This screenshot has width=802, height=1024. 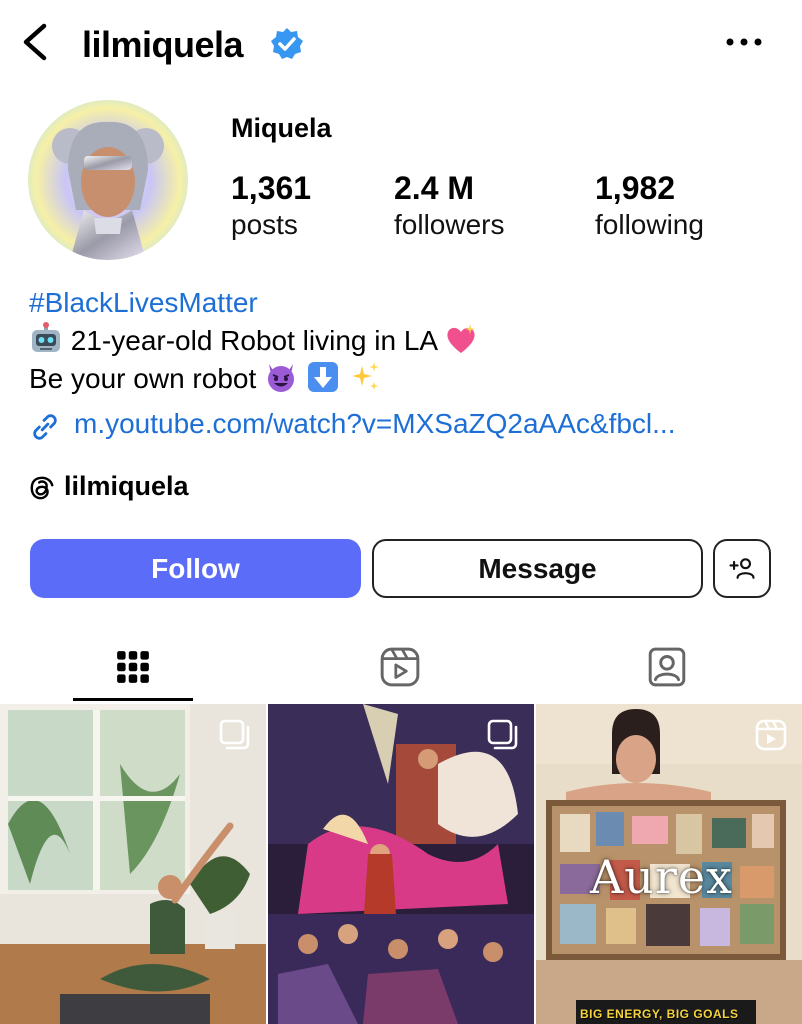 I want to click on post-caption-overlay: BIG ENERGY, BIG GOALS, so click(x=659, y=1014).